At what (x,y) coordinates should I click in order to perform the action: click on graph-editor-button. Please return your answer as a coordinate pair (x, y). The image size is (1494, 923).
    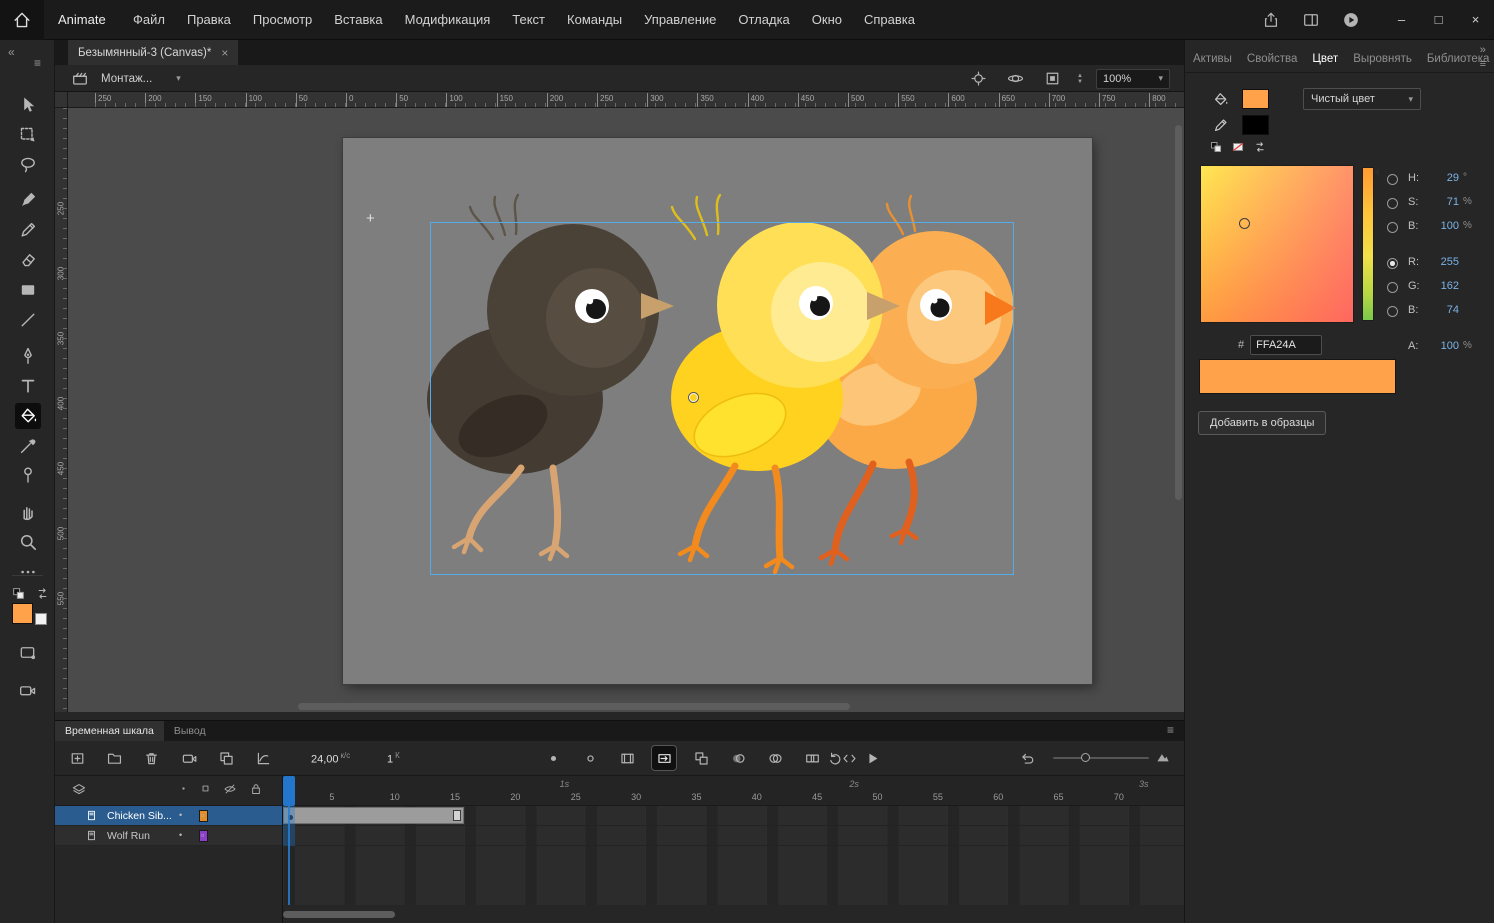
    Looking at the image, I should click on (263, 758).